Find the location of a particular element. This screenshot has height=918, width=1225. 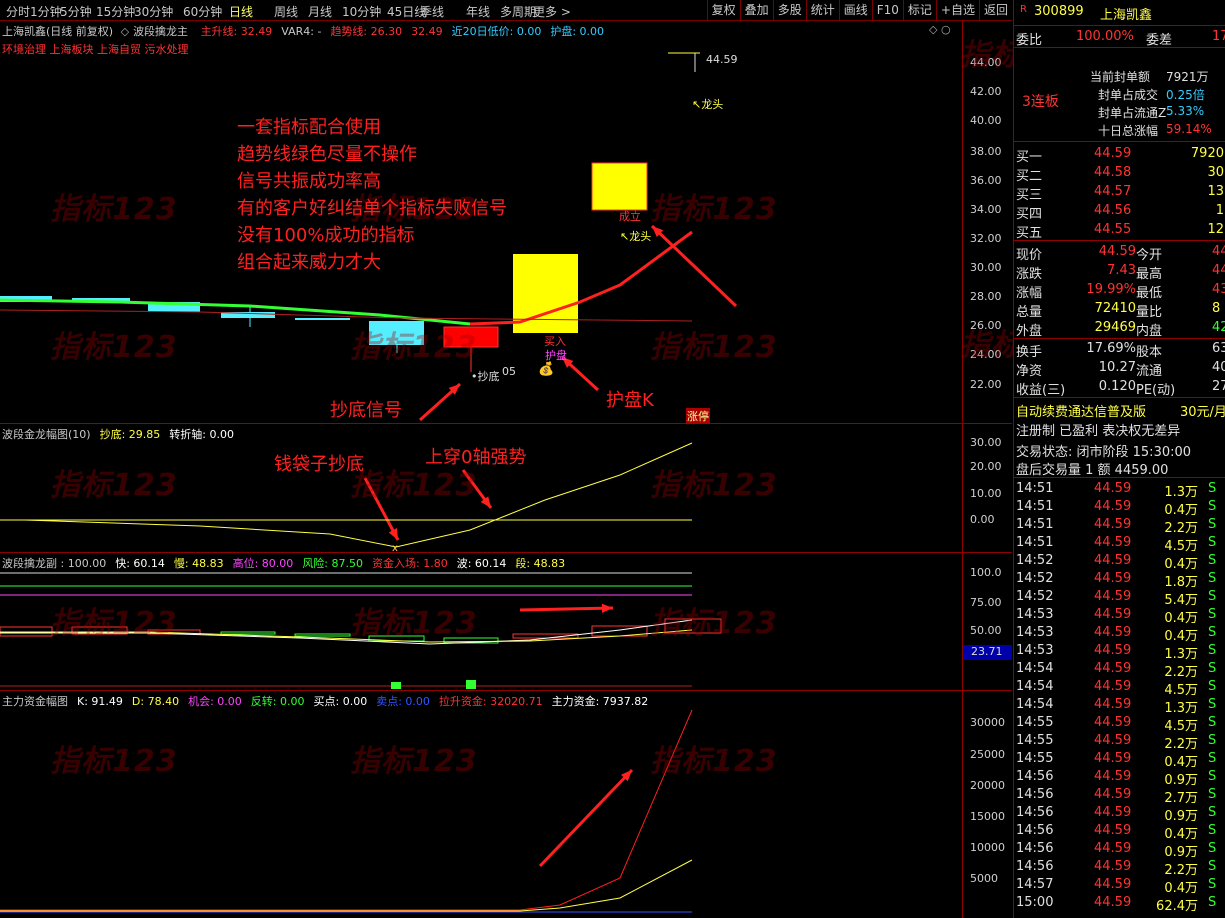

toolbar-button: 复权 is located at coordinates (723, 10).